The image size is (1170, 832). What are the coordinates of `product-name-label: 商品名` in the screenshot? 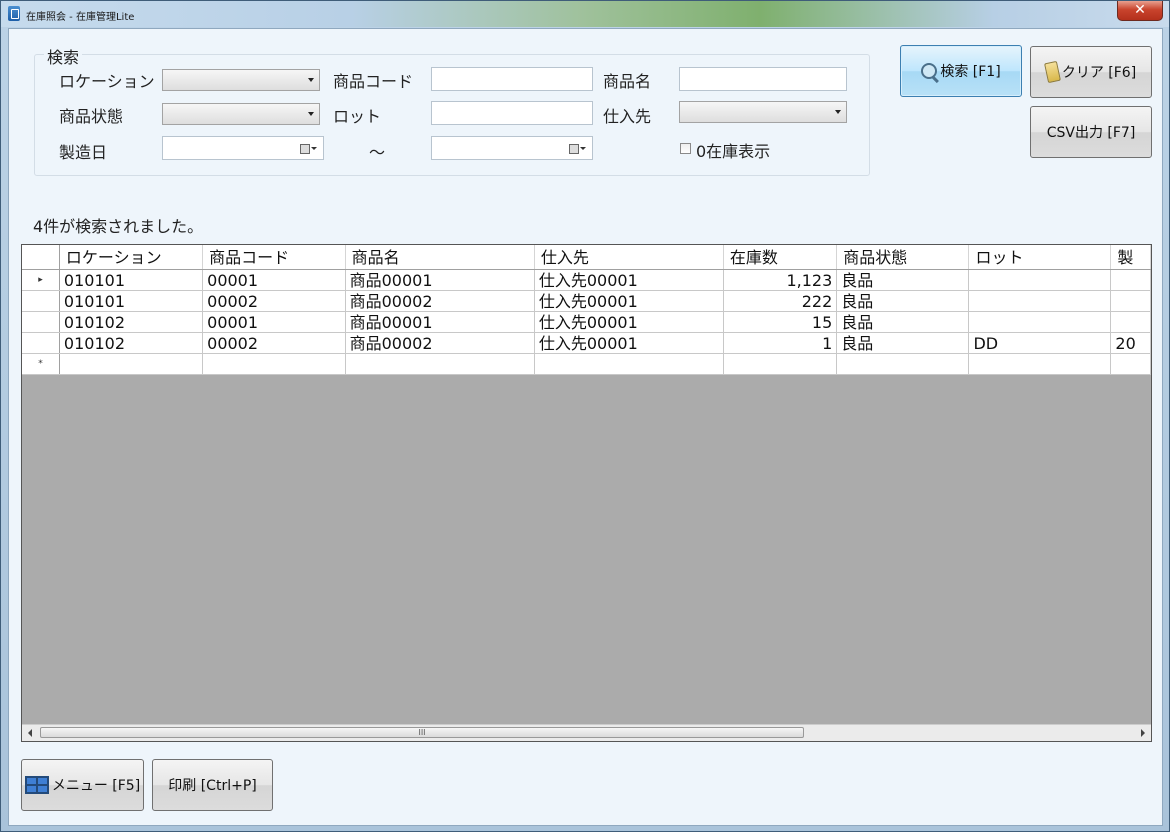 It's located at (627, 81).